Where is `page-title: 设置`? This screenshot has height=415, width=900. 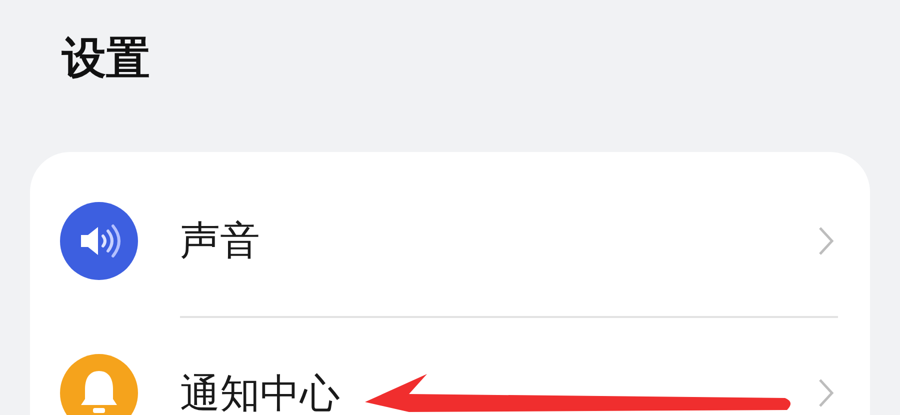
page-title: 设置 is located at coordinates (105, 59).